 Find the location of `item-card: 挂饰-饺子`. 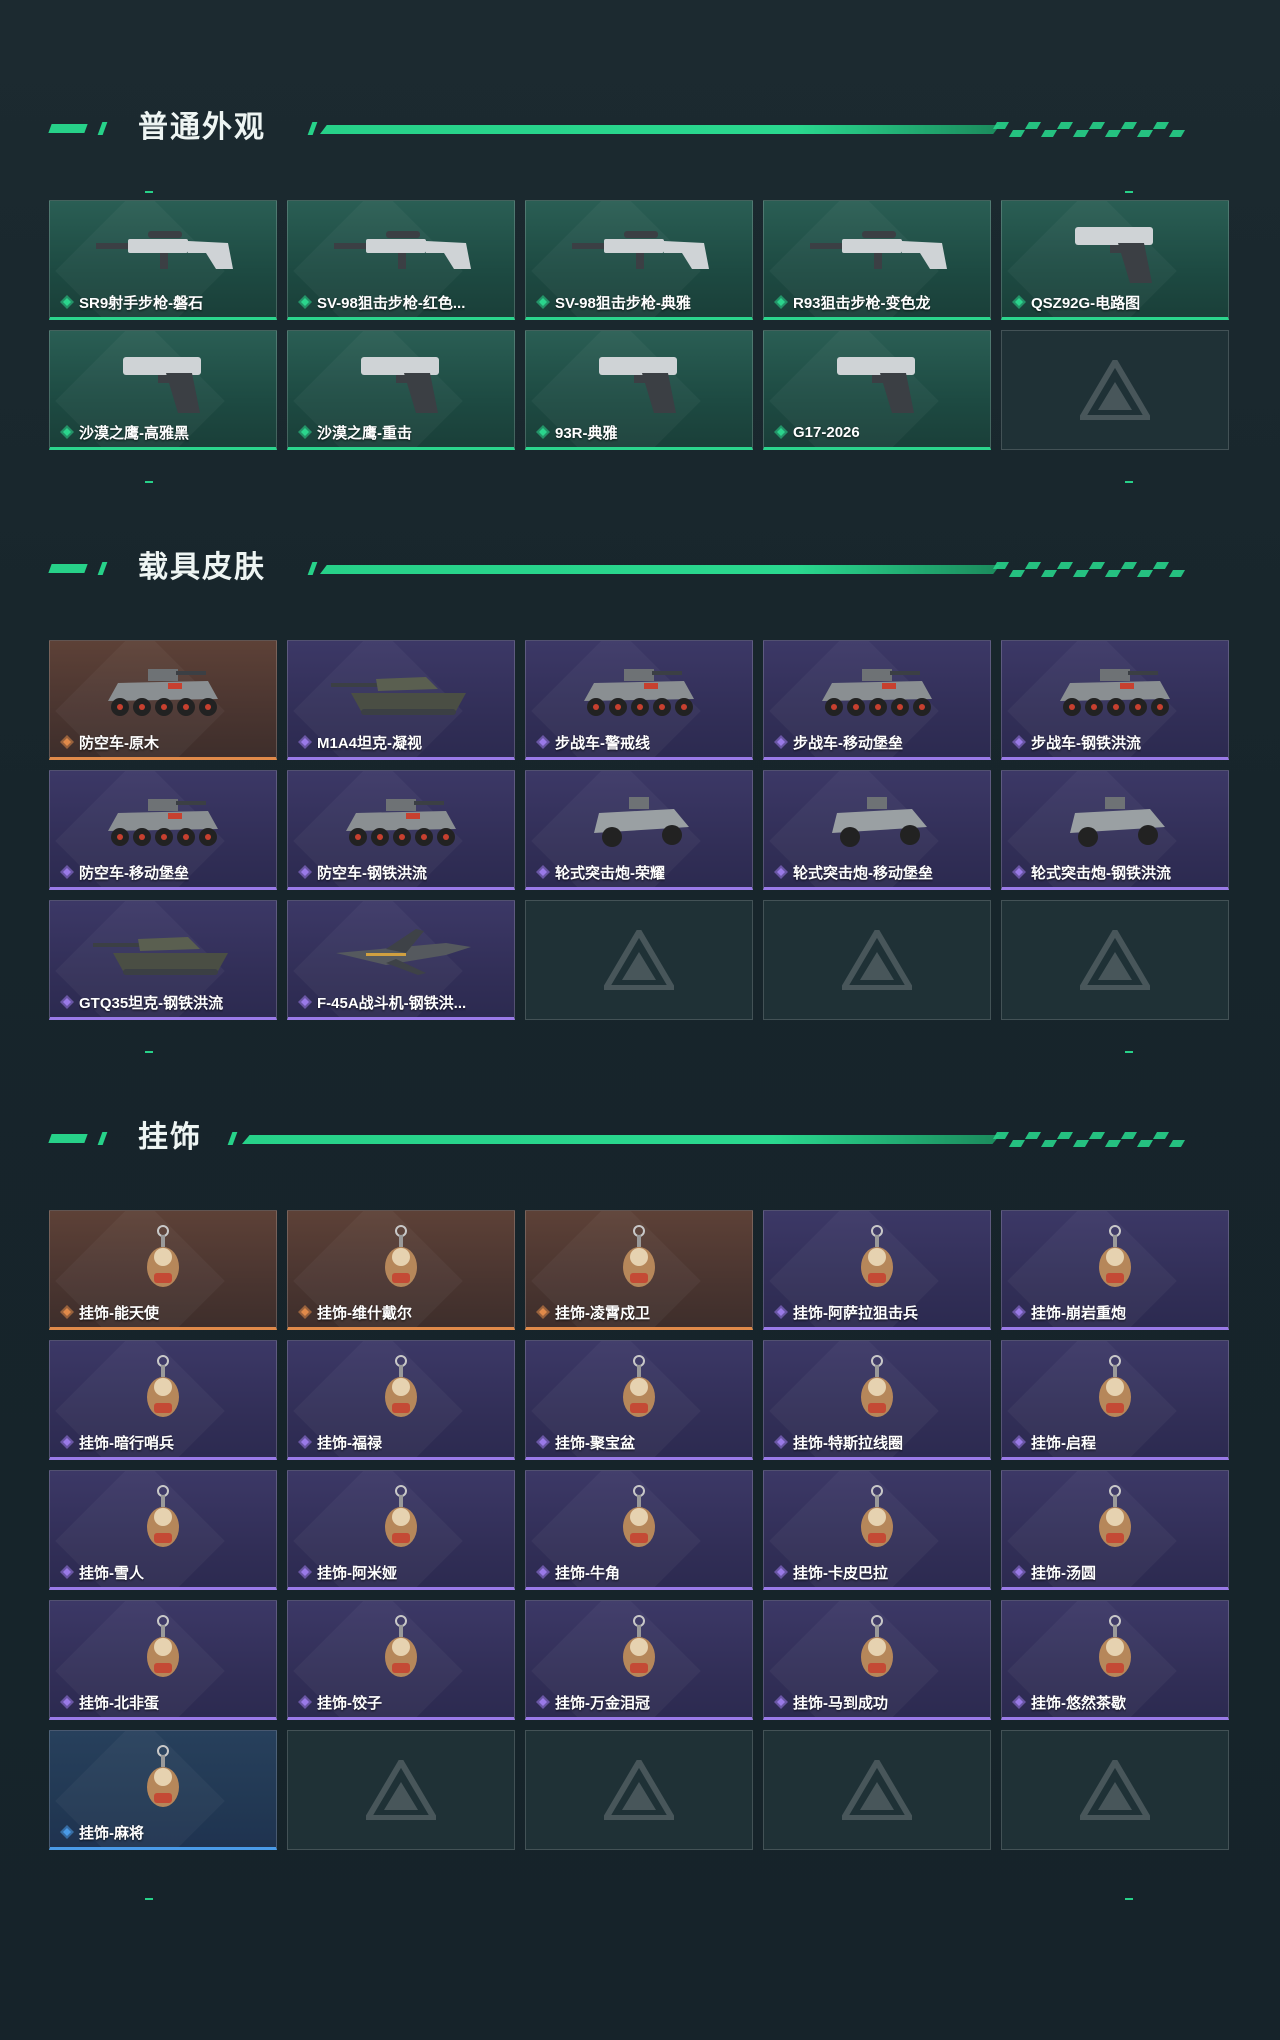

item-card: 挂饰-饺子 is located at coordinates (401, 1660).